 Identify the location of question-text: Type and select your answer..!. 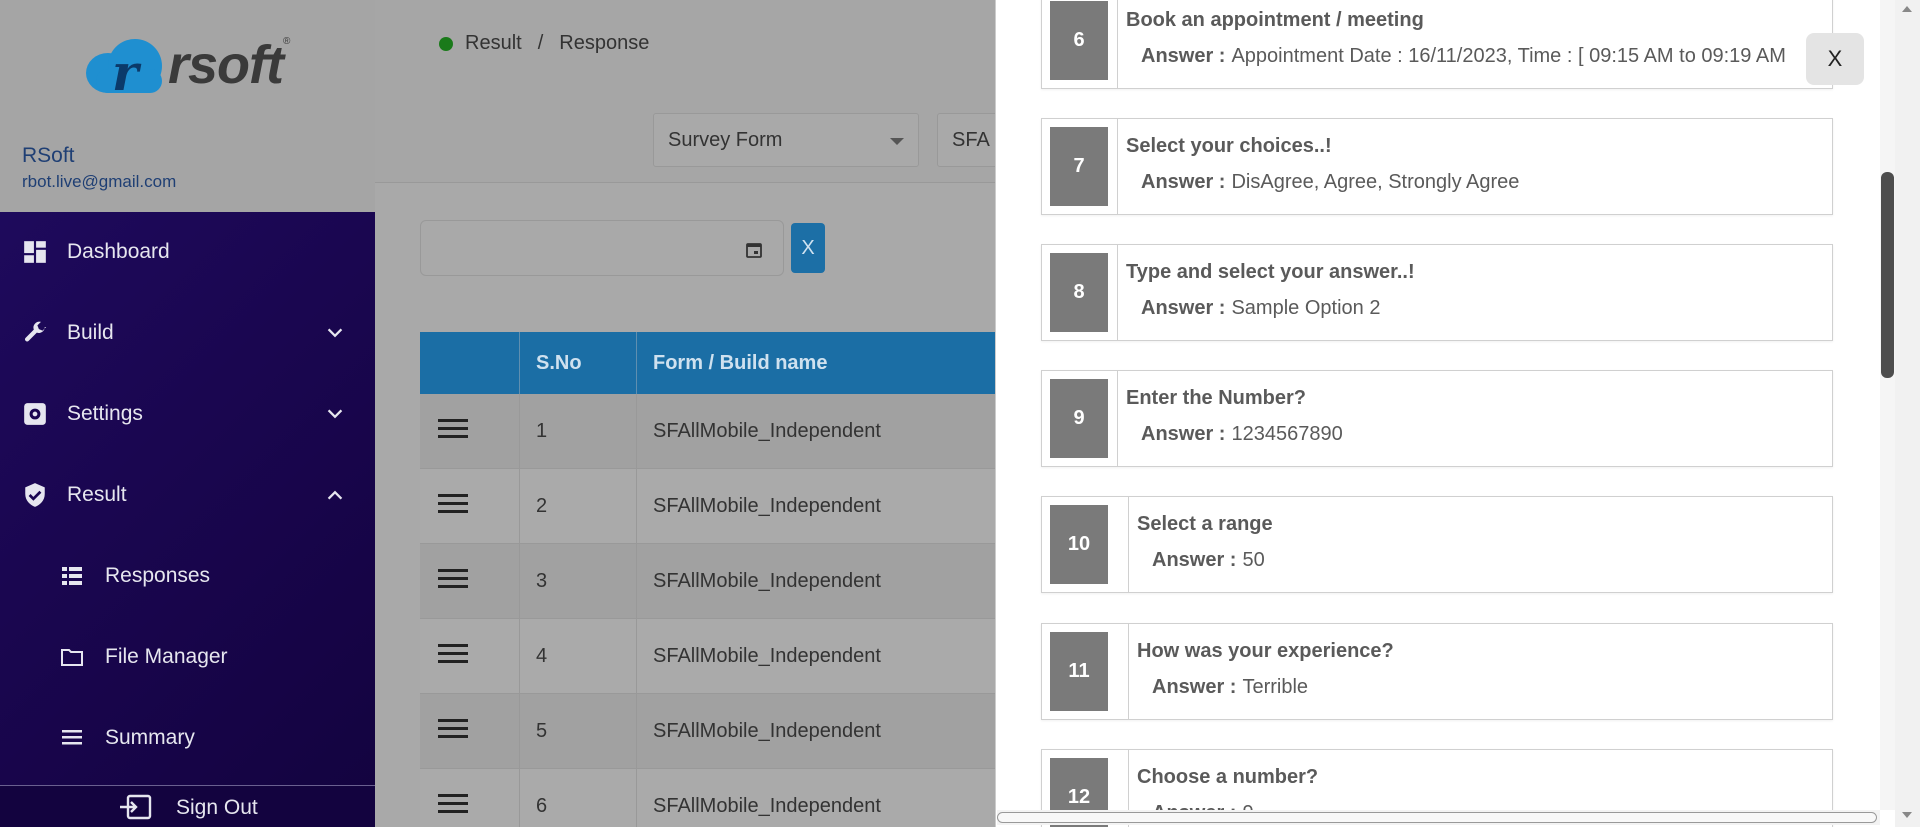
(1270, 272).